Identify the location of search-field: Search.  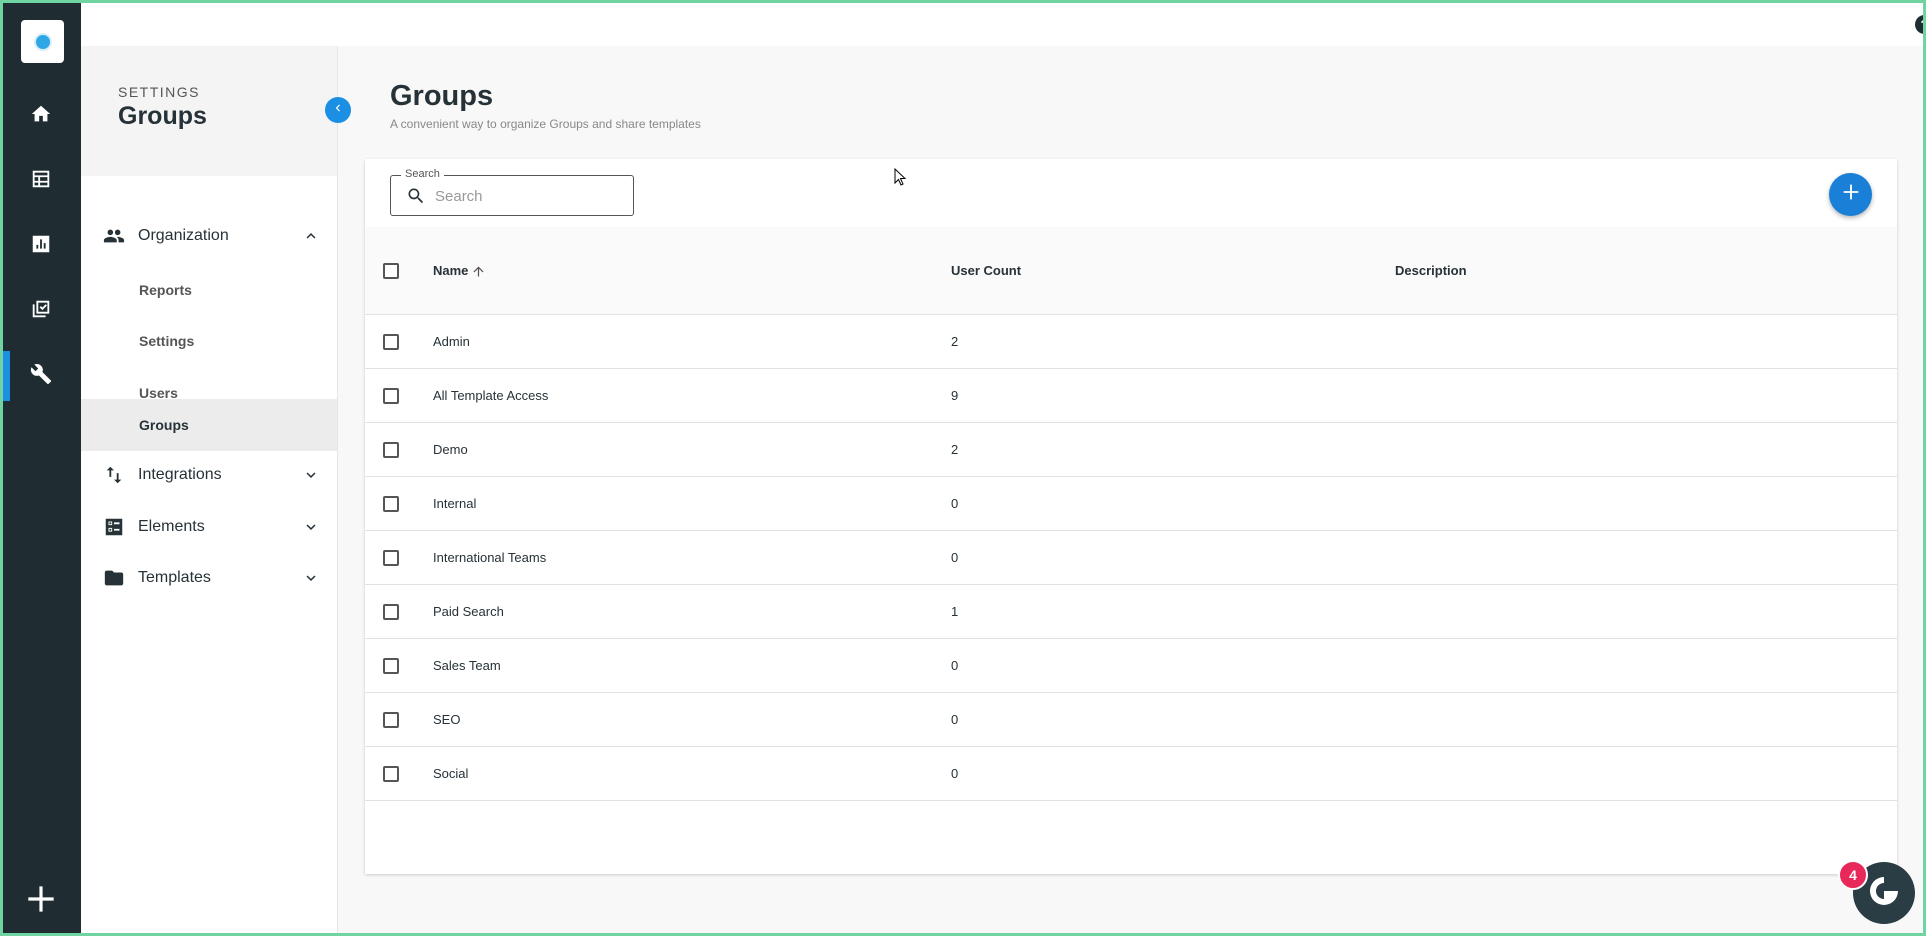
(512, 192).